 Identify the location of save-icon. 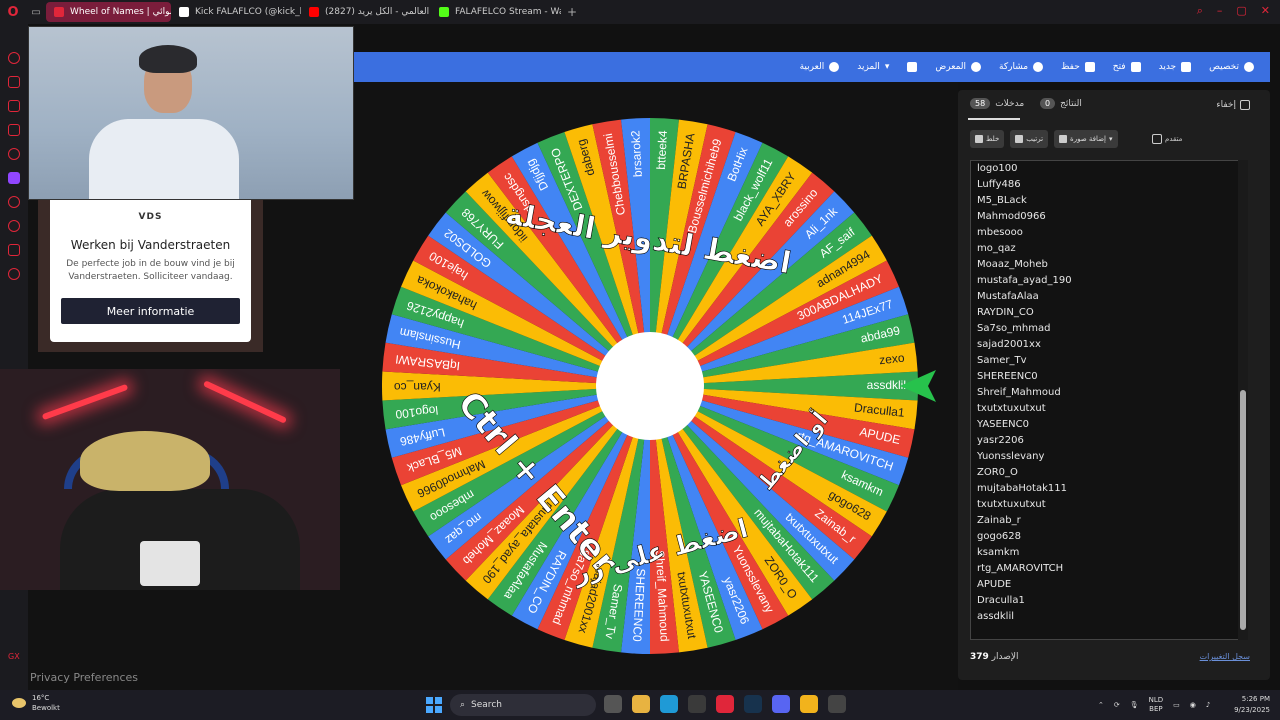
(1089, 67).